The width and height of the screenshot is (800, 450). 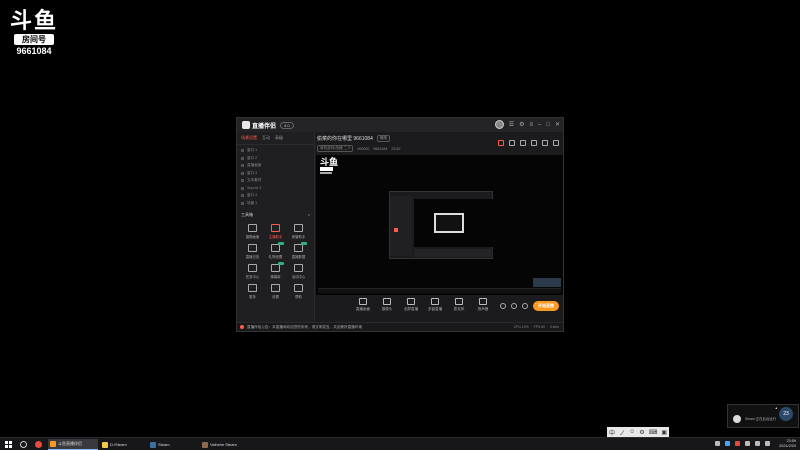 What do you see at coordinates (298, 271) in the screenshot?
I see `toolbox-item: 活动中心` at bounding box center [298, 271].